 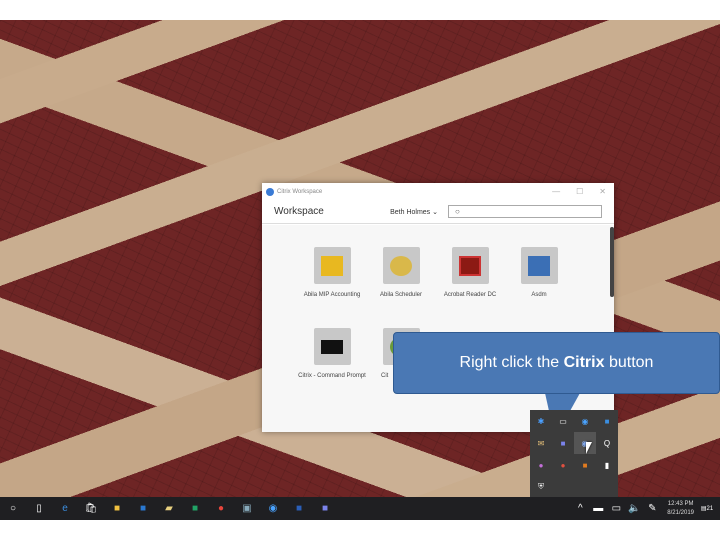 What do you see at coordinates (556, 191) in the screenshot?
I see `minimize-button: —` at bounding box center [556, 191].